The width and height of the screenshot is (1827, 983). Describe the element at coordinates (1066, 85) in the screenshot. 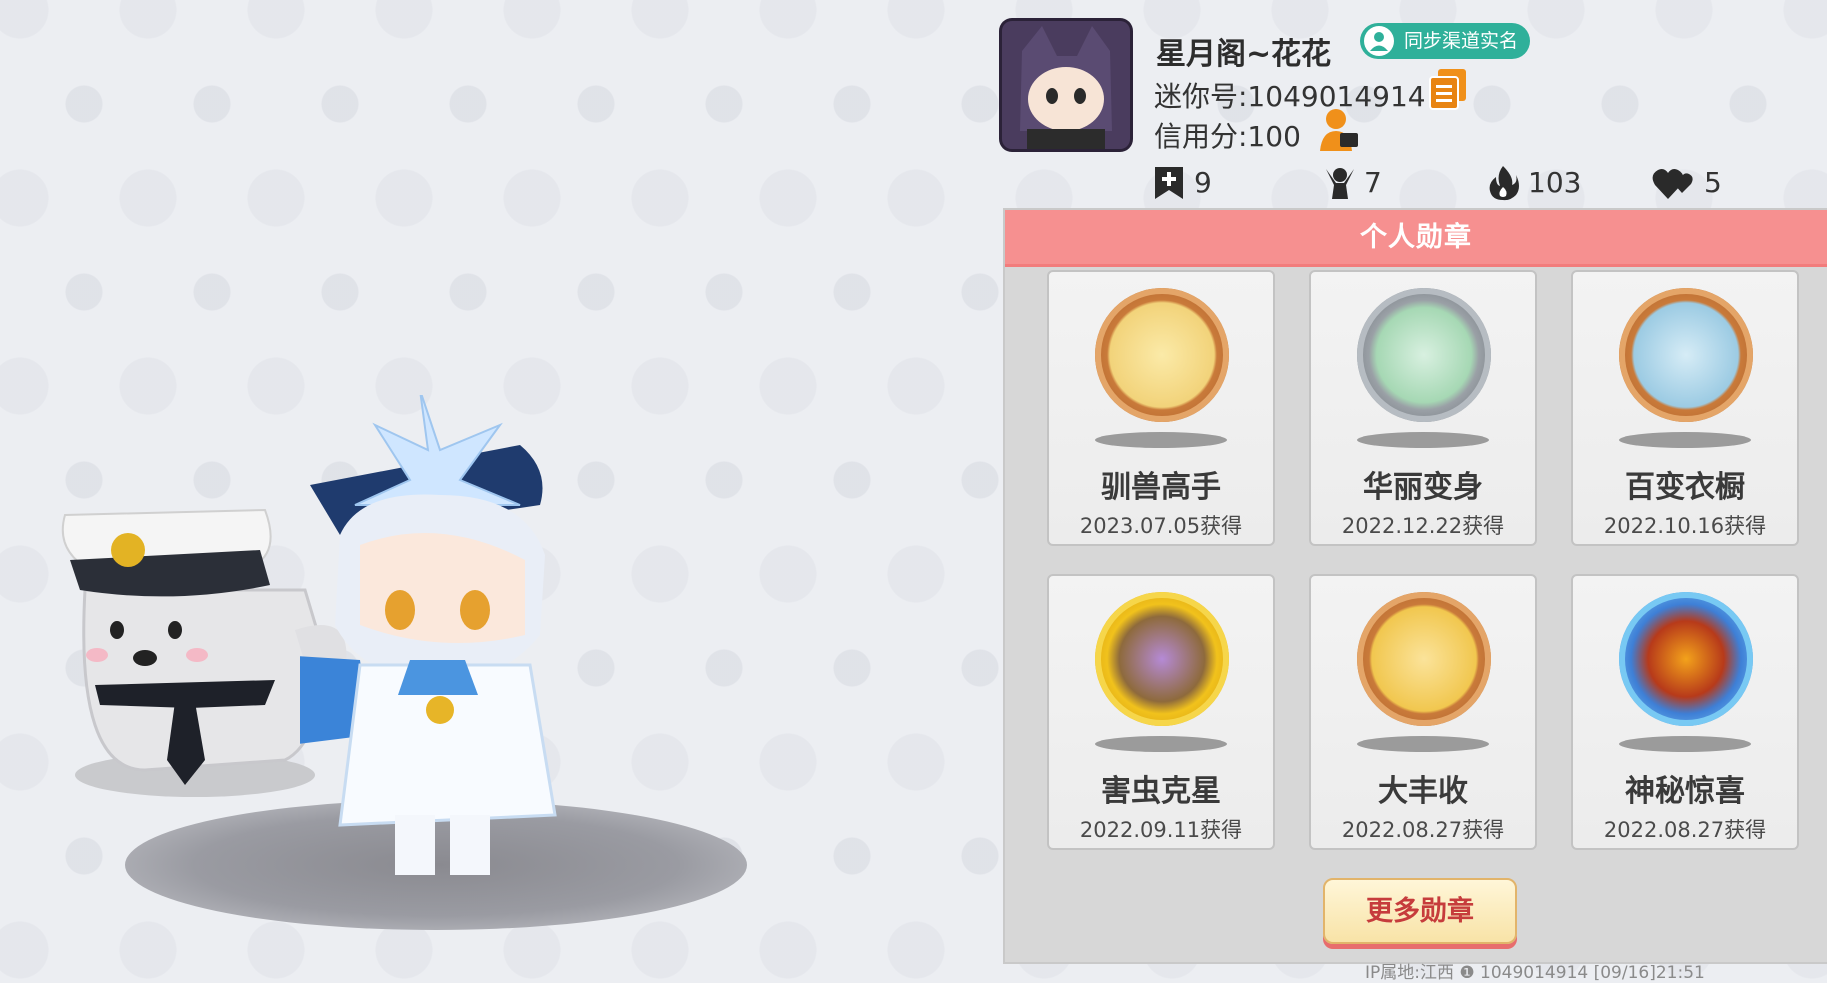

I see `profile-avatar` at that location.